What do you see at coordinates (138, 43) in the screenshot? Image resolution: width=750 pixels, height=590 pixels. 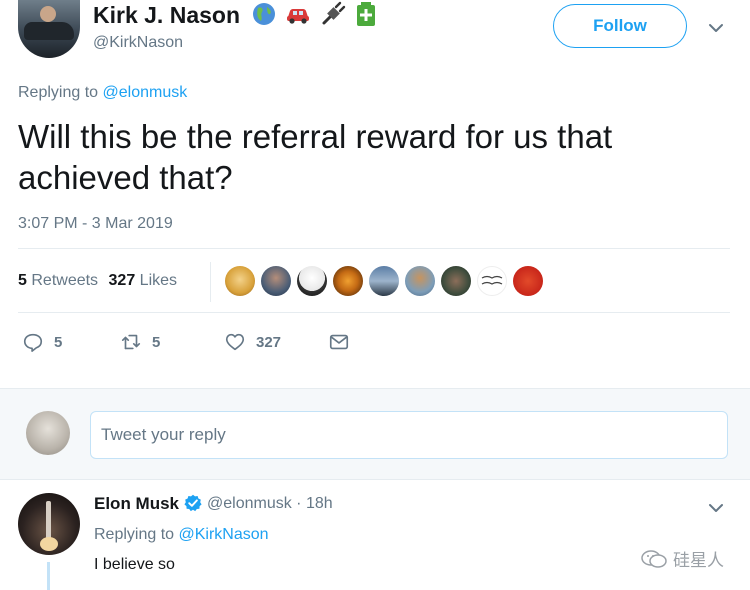 I see `author-handle: @KirkNason` at bounding box center [138, 43].